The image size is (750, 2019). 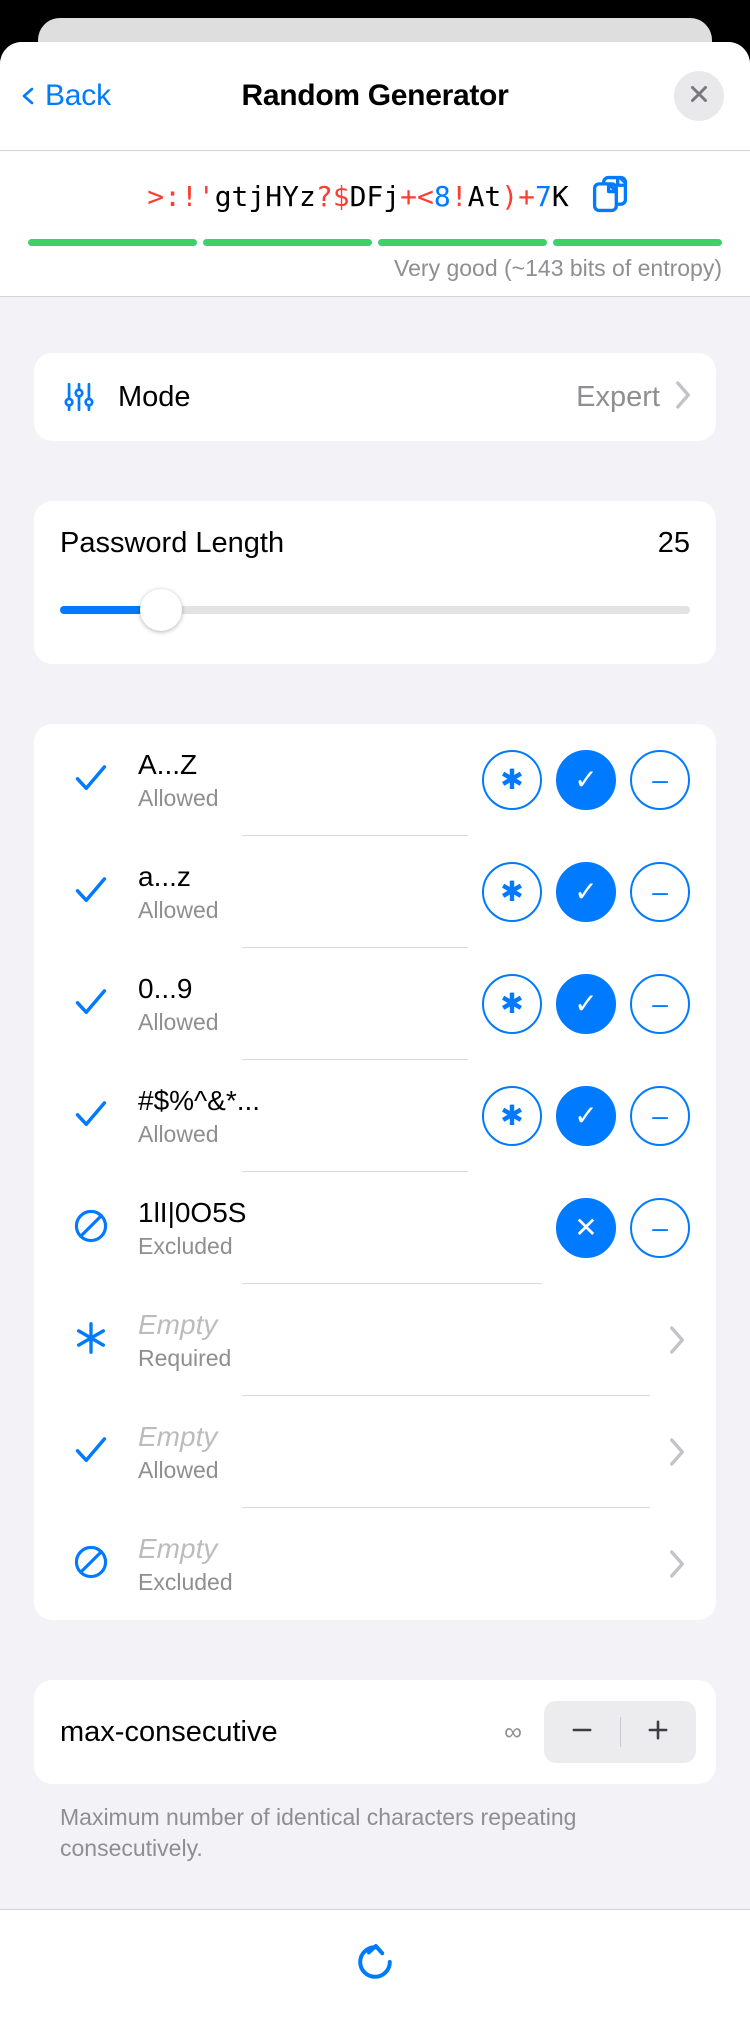 I want to click on close-button, so click(x=699, y=96).